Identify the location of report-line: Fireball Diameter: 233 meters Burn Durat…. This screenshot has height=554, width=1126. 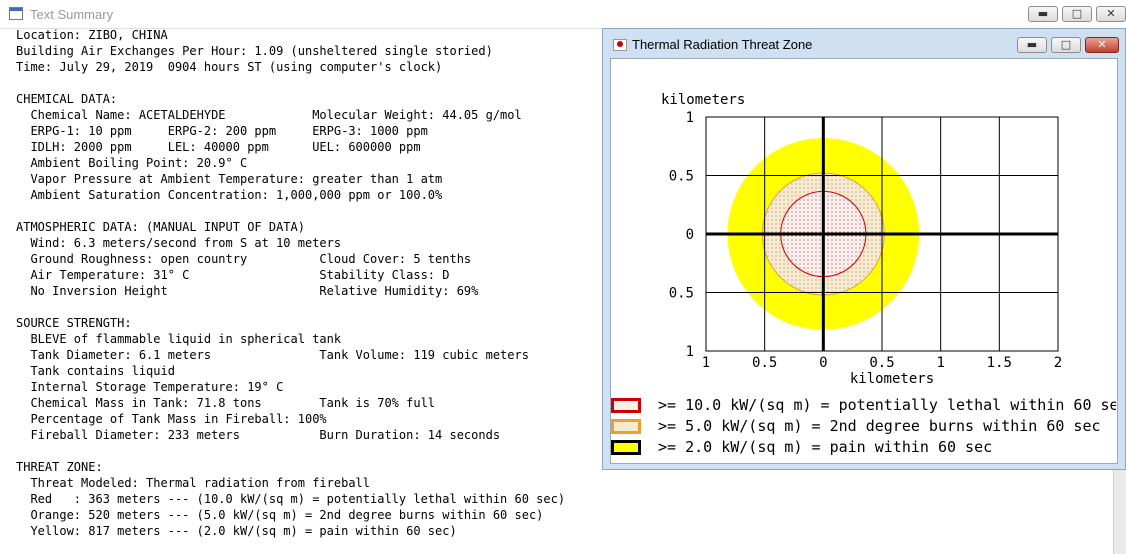
(258, 435).